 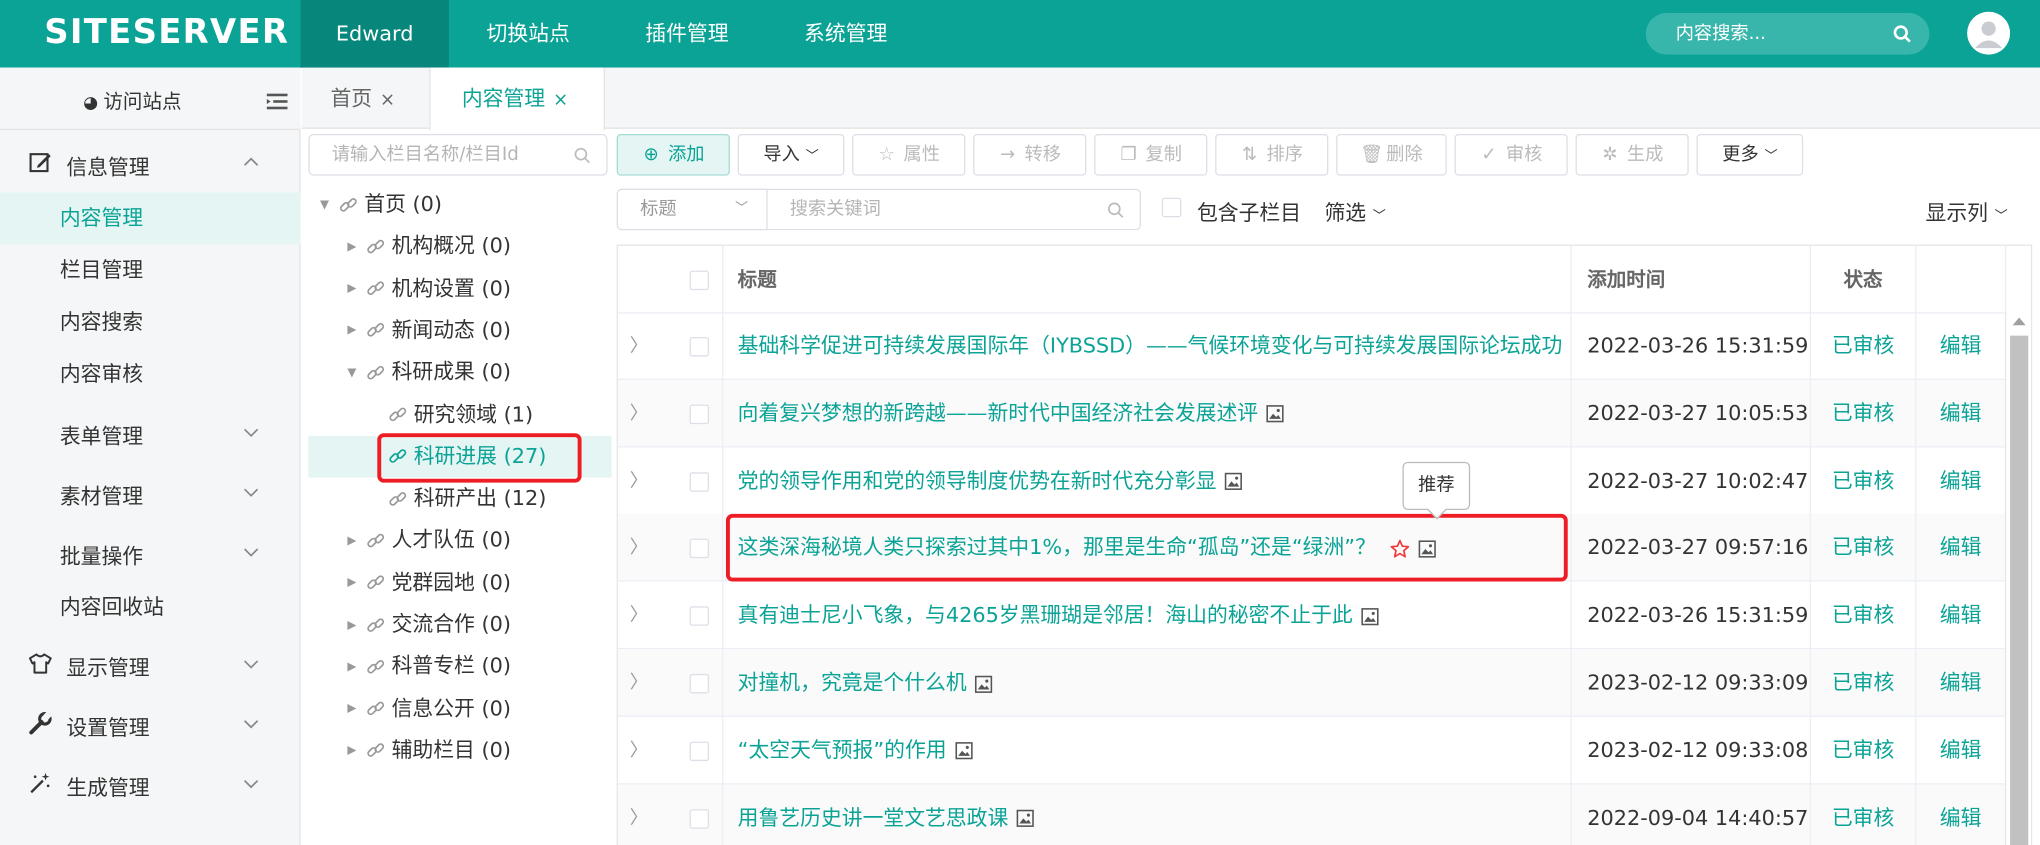 I want to click on menu-group-generate-management: 生成管理, so click(x=150, y=783).